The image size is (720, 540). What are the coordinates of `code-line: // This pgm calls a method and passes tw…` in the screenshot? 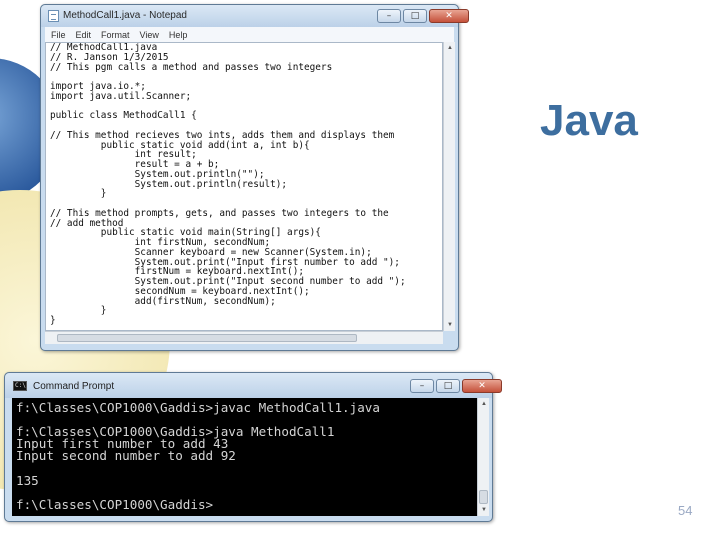 It's located at (191, 67).